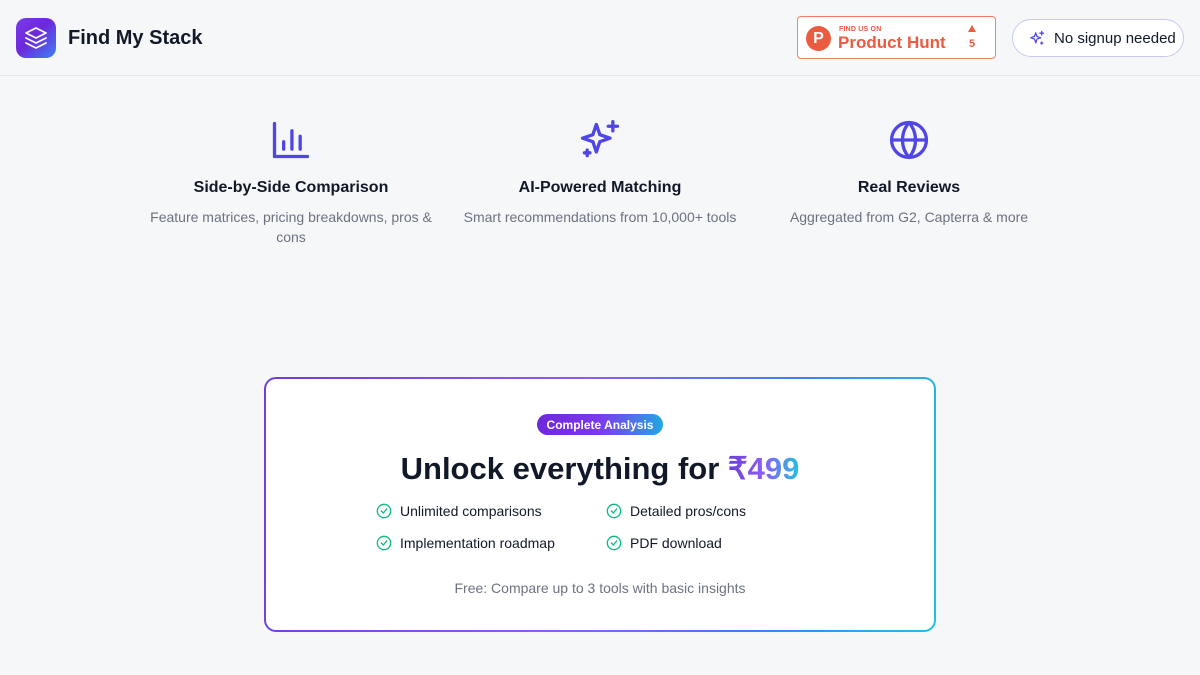 The width and height of the screenshot is (1200, 675). Describe the element at coordinates (600, 187) in the screenshot. I see `feature-title: AI-Powered Matching` at that location.